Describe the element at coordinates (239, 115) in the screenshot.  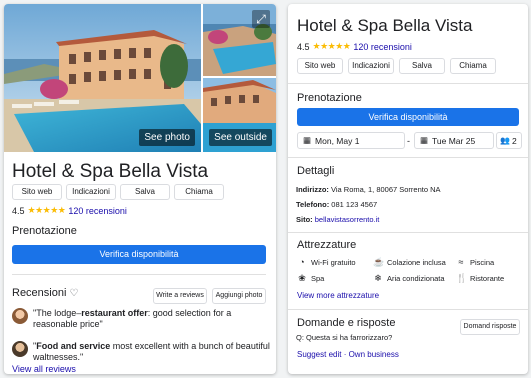
I see `thumbnail-photo-outside: See outside` at that location.